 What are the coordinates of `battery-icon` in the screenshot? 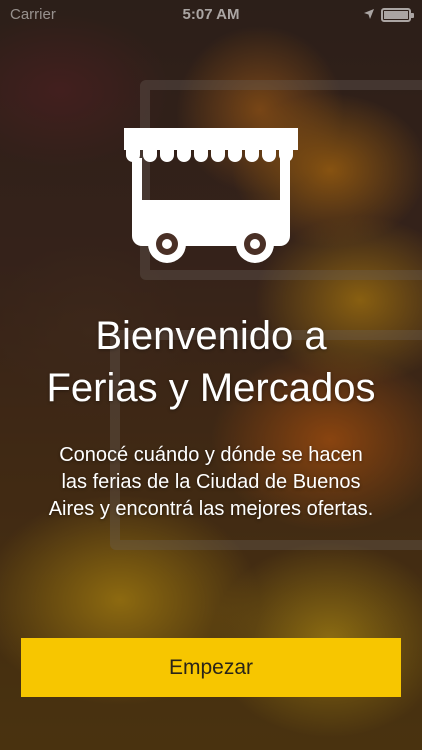 It's located at (397, 15).